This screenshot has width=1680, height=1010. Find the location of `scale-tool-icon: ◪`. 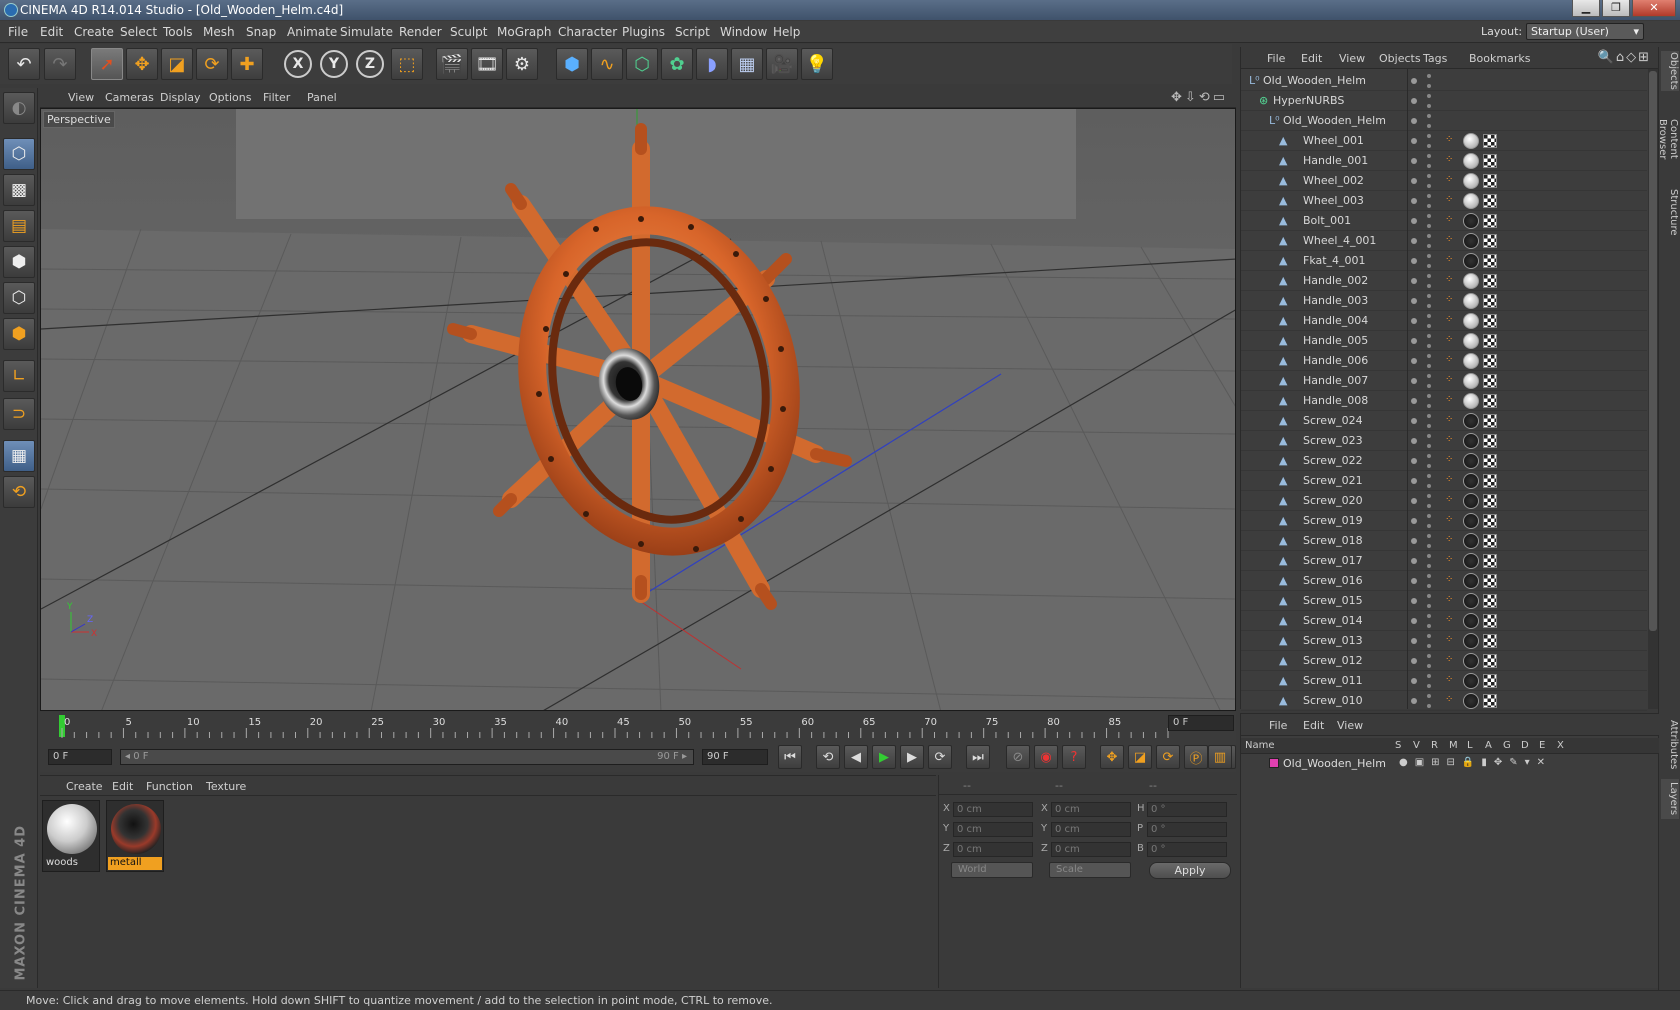

scale-tool-icon: ◪ is located at coordinates (177, 64).